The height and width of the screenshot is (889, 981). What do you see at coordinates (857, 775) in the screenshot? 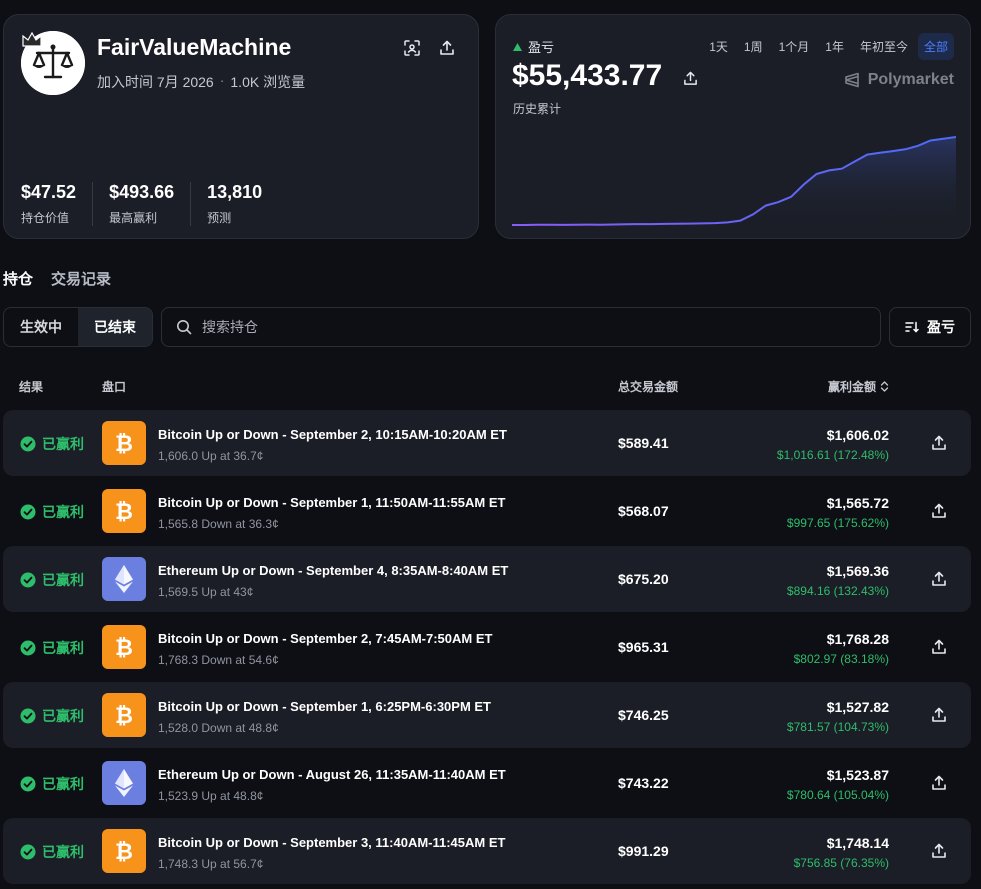
I see `winnings-value: $1,523.87` at bounding box center [857, 775].